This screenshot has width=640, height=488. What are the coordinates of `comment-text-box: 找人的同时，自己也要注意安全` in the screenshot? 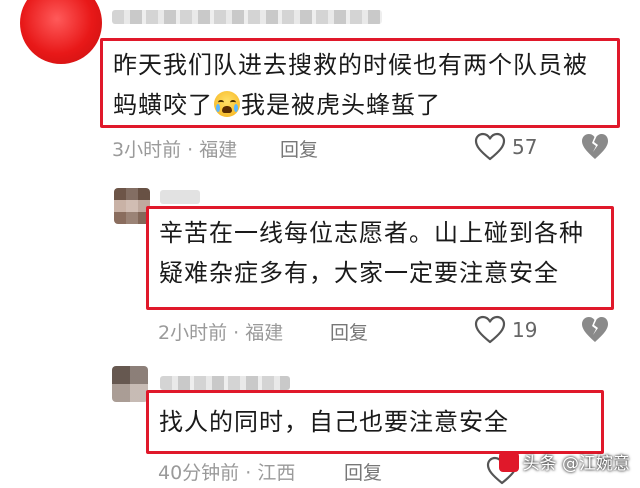 It's located at (375, 422).